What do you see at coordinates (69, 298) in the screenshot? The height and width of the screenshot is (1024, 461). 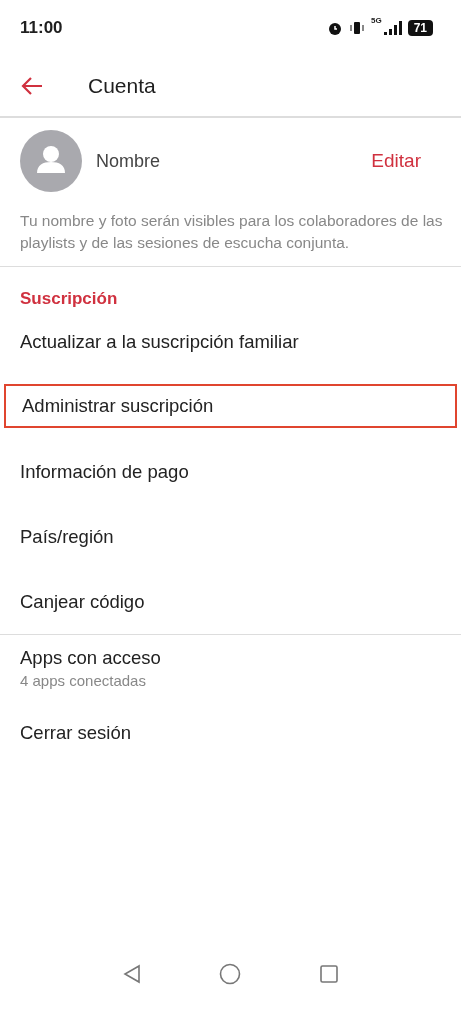 I see `section-title: Suscripción` at bounding box center [69, 298].